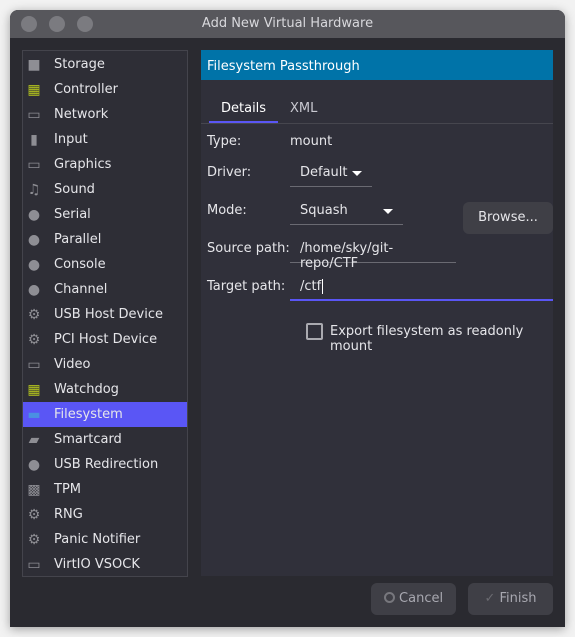 Image resolution: width=575 pixels, height=637 pixels. Describe the element at coordinates (68, 514) in the screenshot. I see `sidebar-item-label: RNG` at that location.